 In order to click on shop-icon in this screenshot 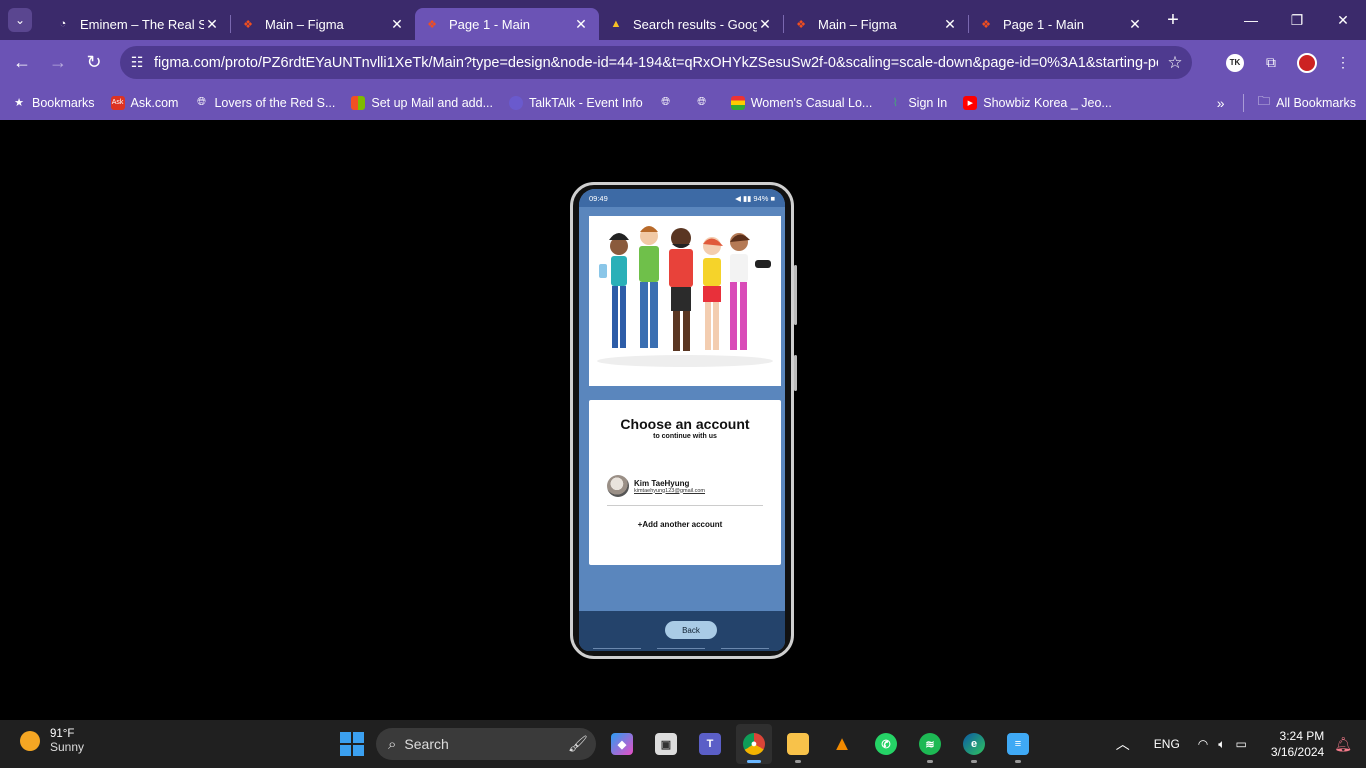, I will do `click(737, 102)`.